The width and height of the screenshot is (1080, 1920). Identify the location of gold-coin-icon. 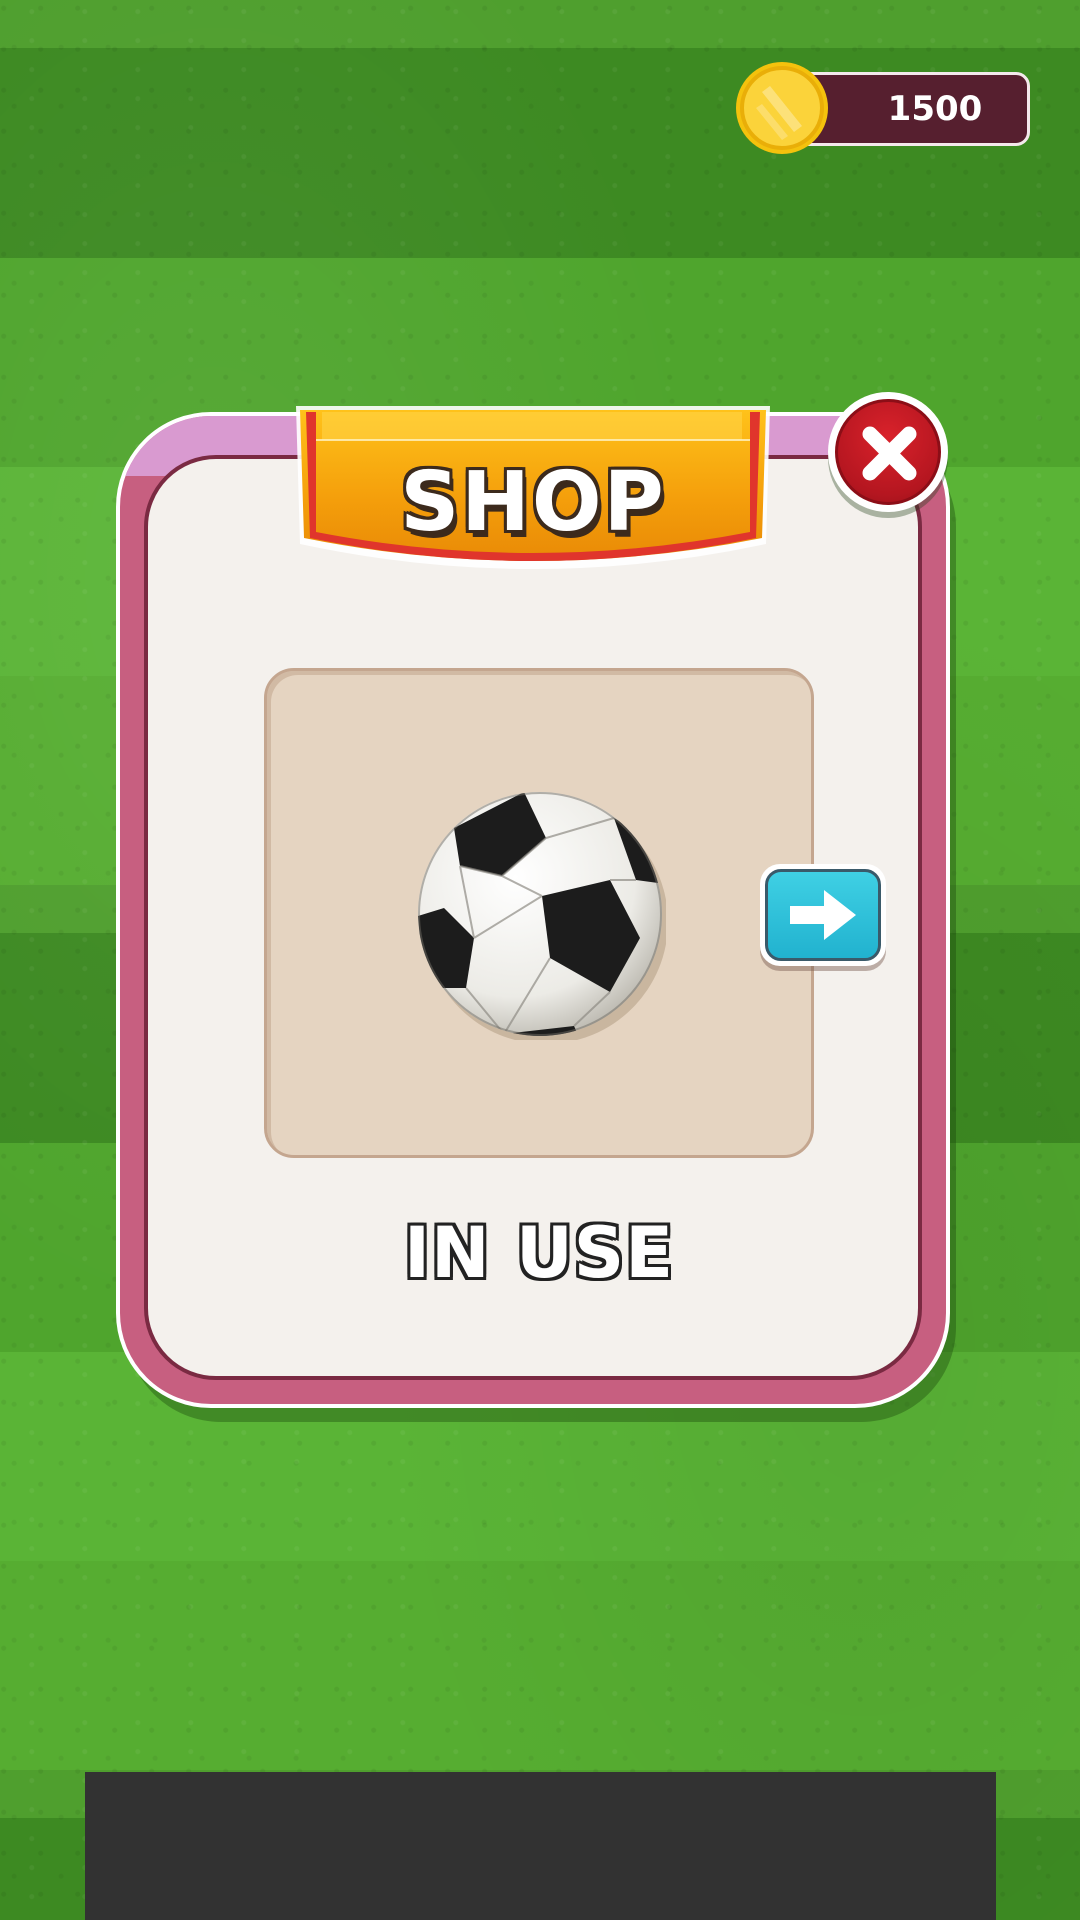
(782, 108).